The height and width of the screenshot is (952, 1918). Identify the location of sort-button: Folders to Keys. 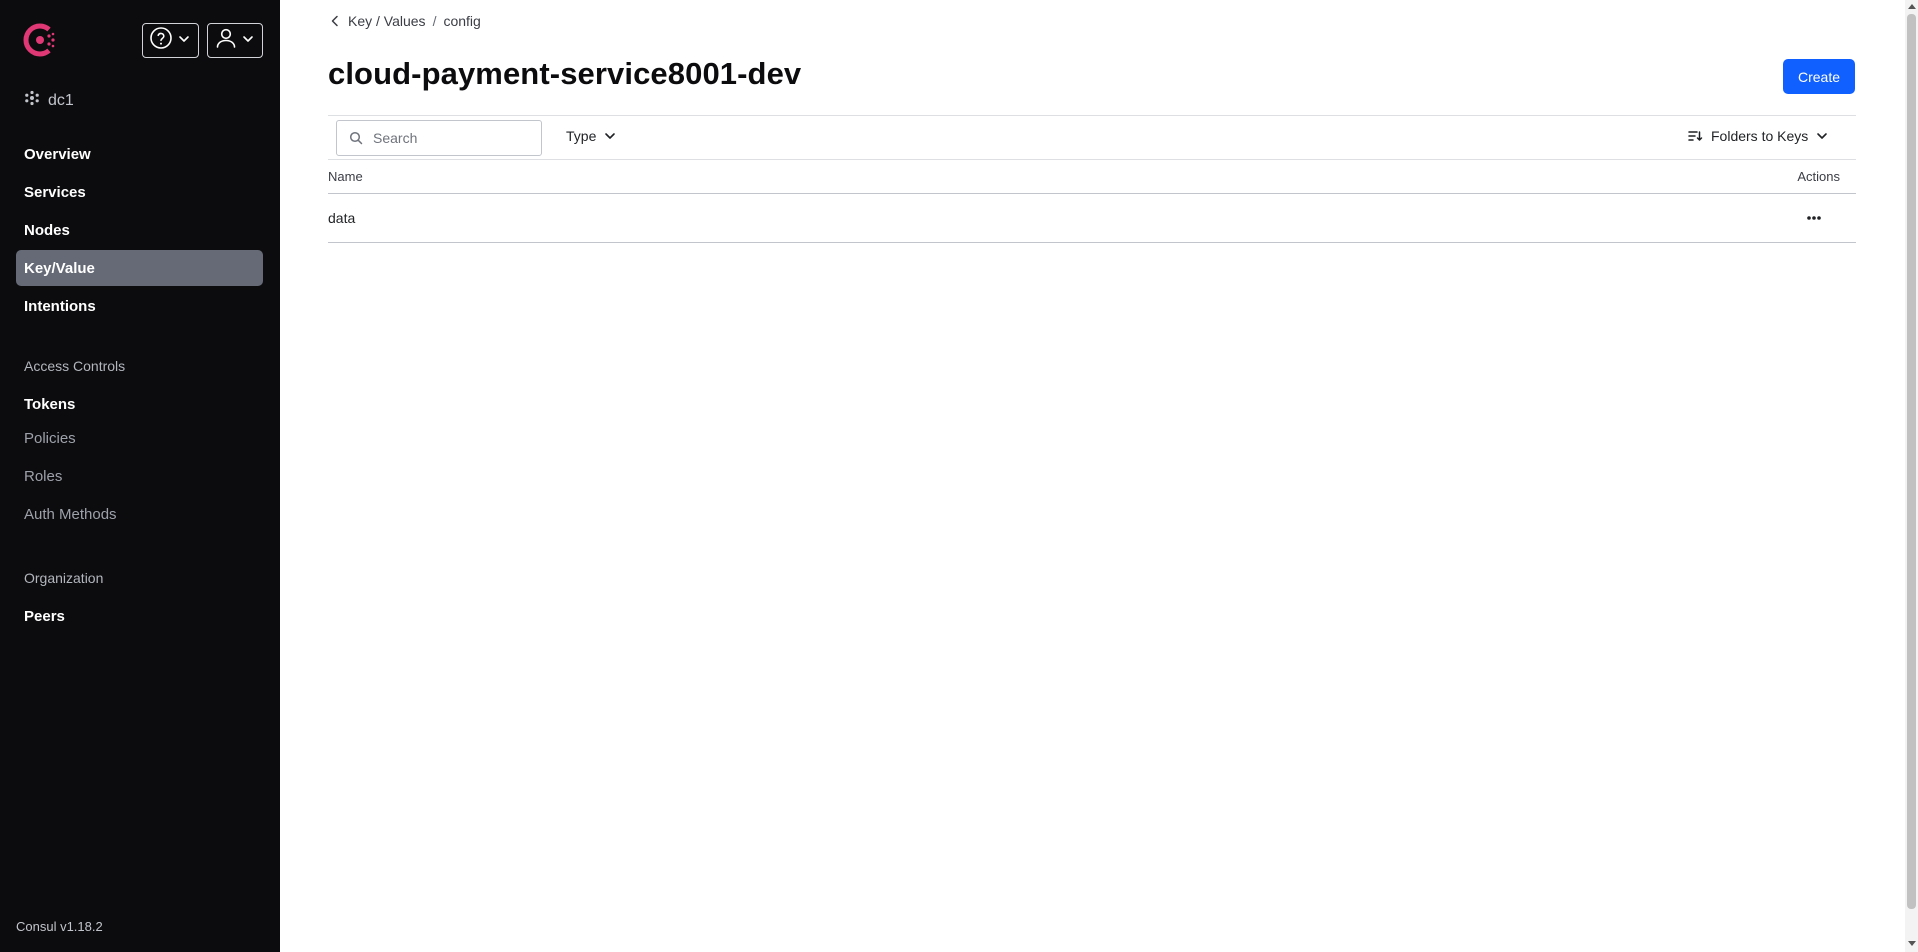
(1757, 136).